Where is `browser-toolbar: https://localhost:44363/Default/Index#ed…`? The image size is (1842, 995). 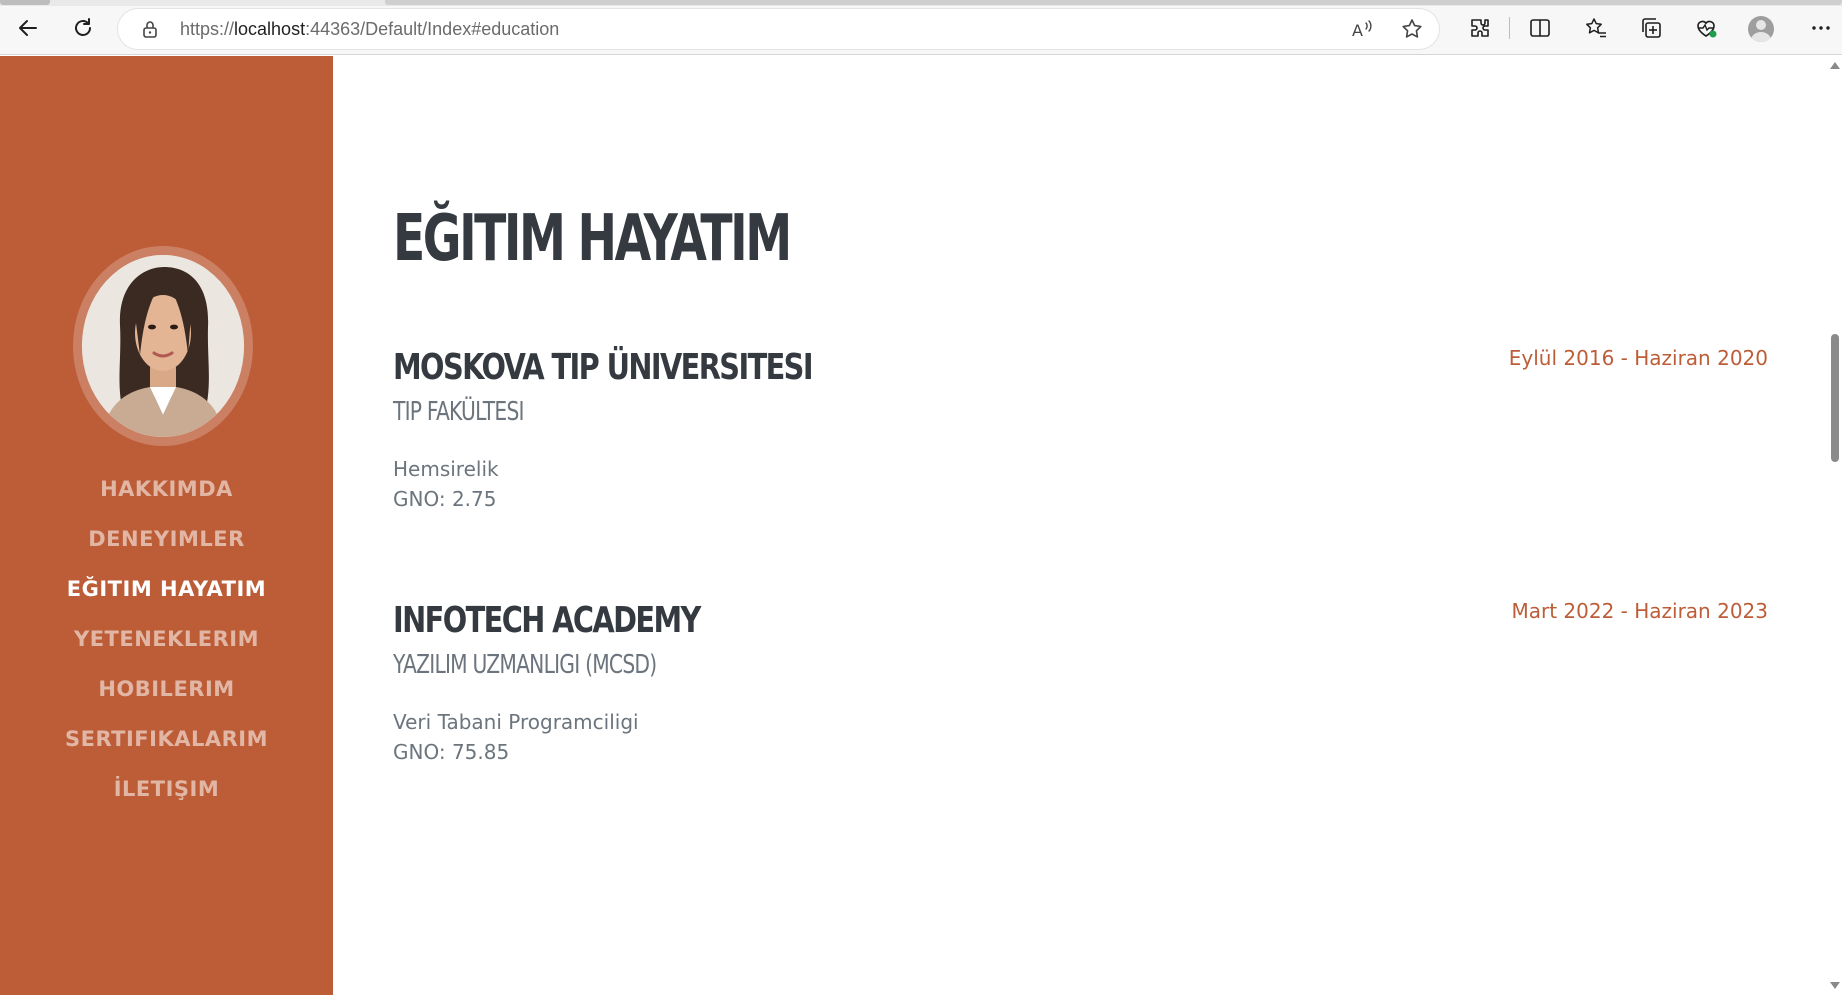
browser-toolbar: https://localhost:44363/Default/Index#ed… is located at coordinates (921, 27).